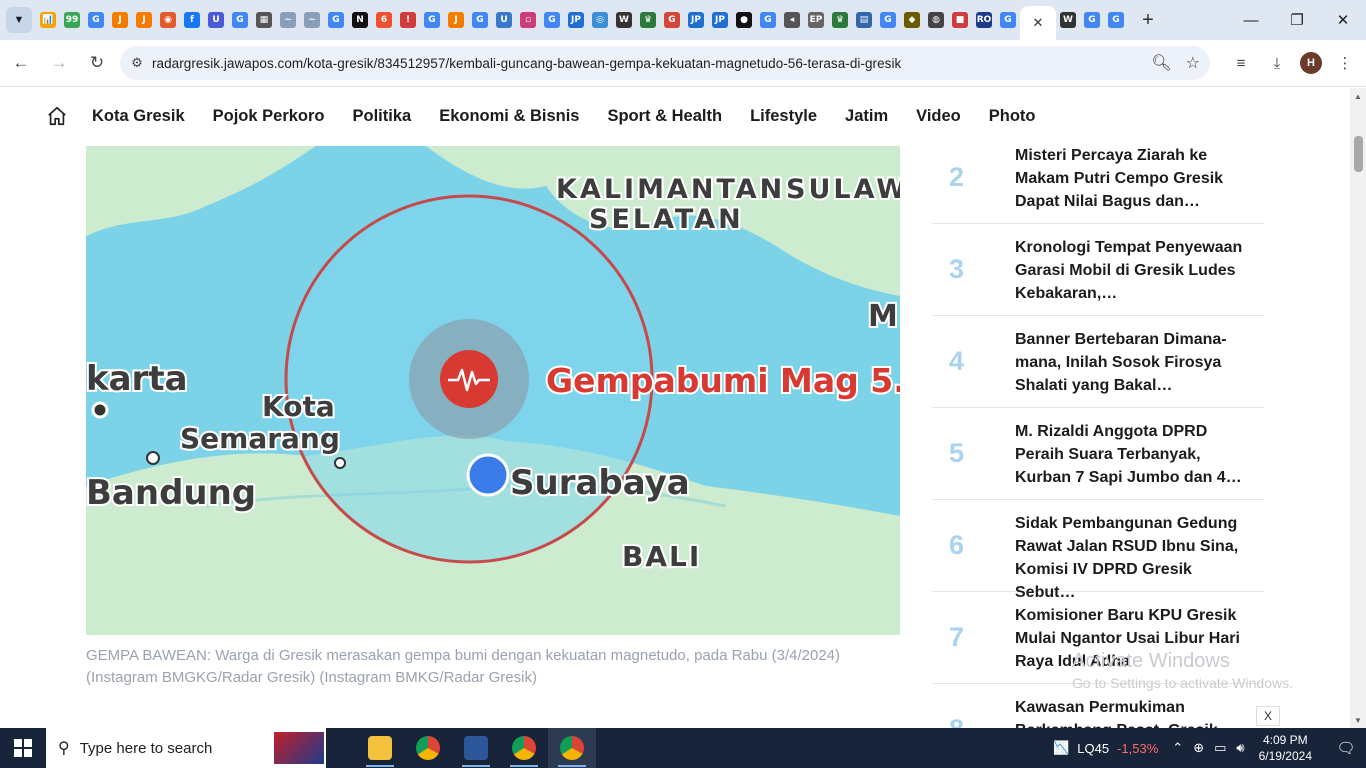 The image size is (1366, 768). What do you see at coordinates (1358, 96) in the screenshot?
I see `scroll-up-icon: ▲` at bounding box center [1358, 96].